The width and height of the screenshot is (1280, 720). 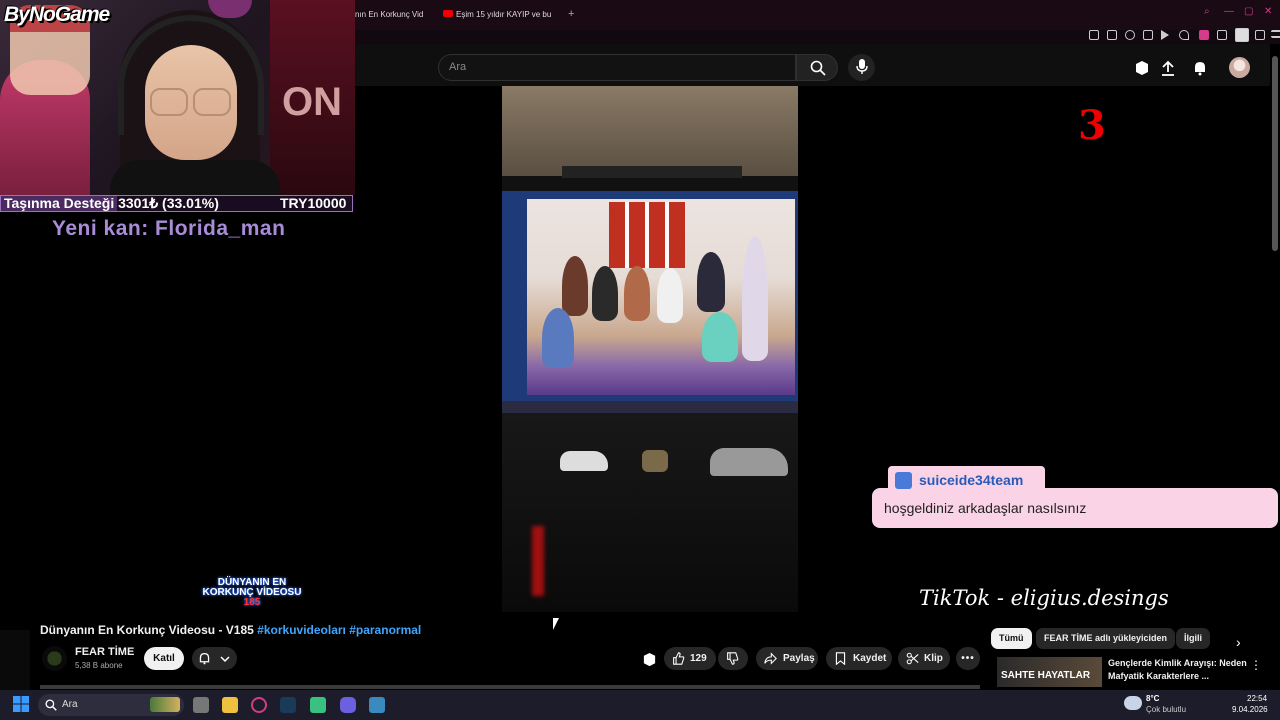 I want to click on new-subscriber-alert: Yeni kan: Florida_man, so click(x=169, y=228).